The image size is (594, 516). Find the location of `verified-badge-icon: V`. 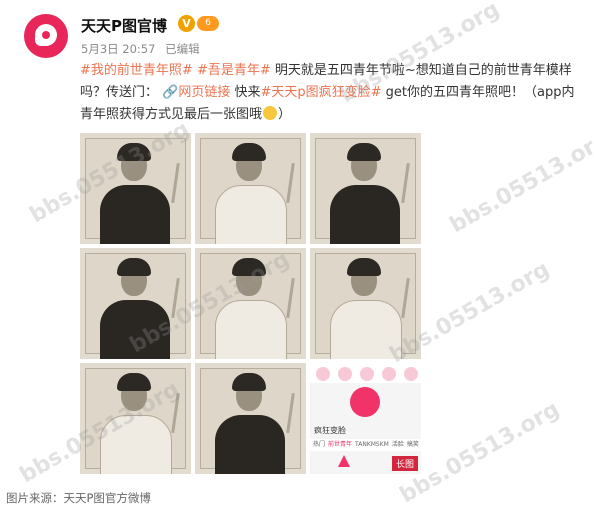

verified-badge-icon: V is located at coordinates (186, 23).